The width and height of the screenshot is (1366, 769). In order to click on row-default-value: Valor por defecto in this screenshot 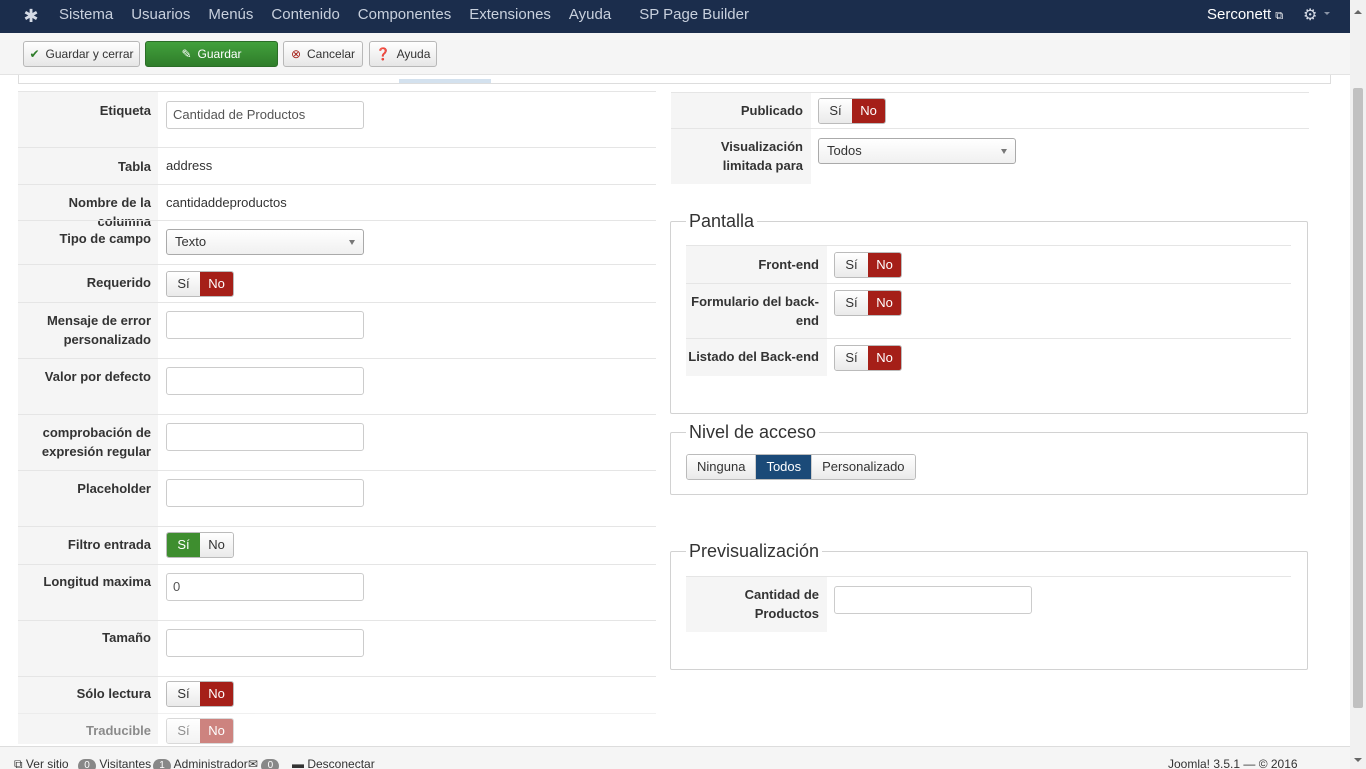, I will do `click(337, 386)`.